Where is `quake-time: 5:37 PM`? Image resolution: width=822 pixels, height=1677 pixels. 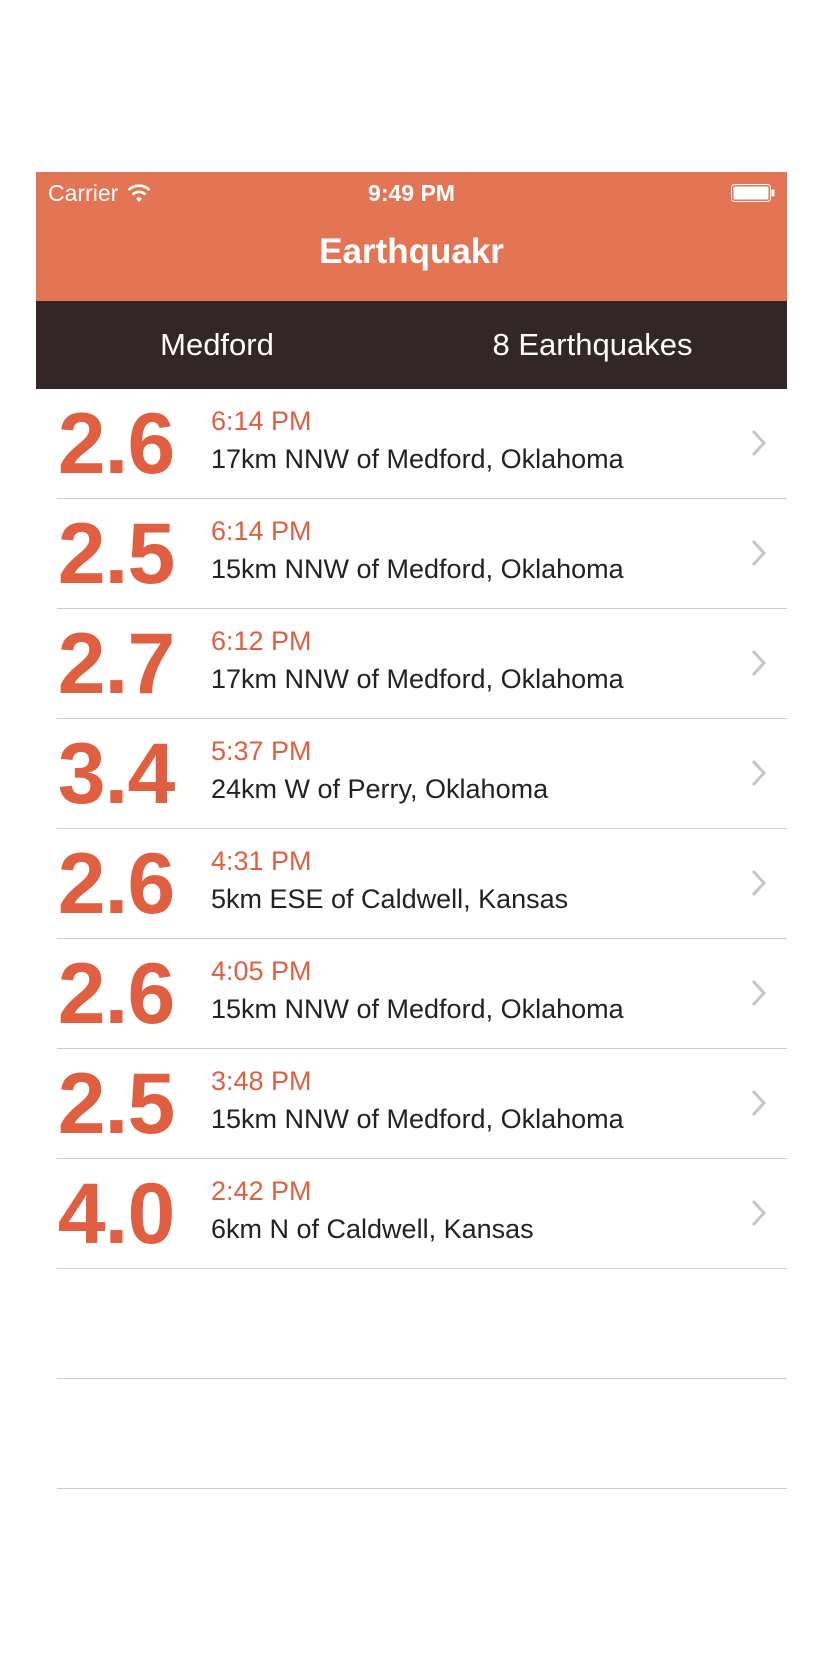
quake-time: 5:37 PM is located at coordinates (261, 751).